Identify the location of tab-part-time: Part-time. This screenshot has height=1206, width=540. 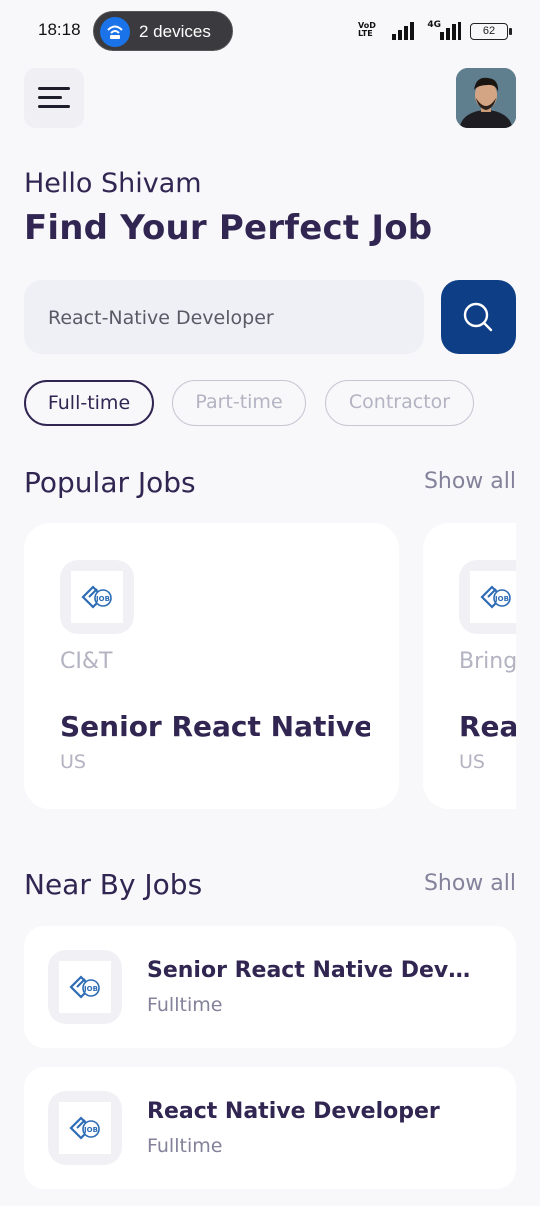
(239, 403).